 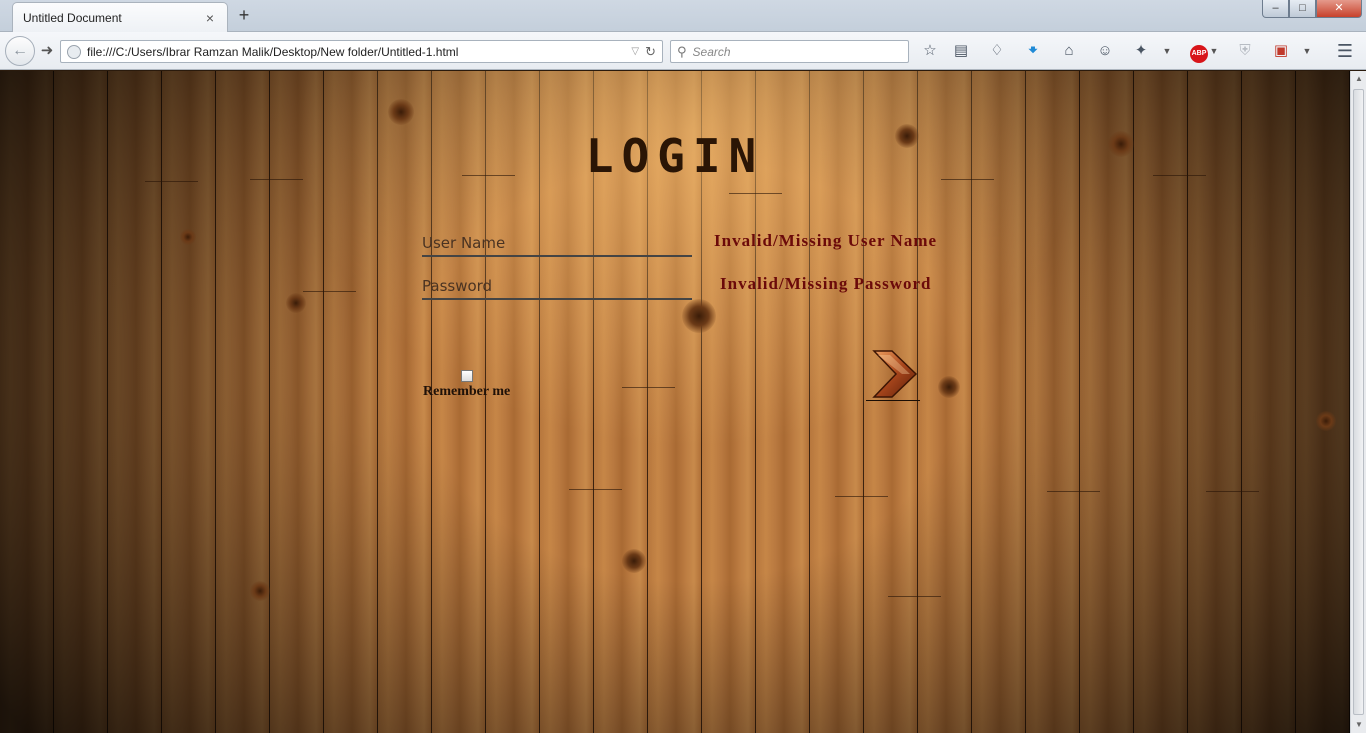 I want to click on tab-bar: Untitled Document × + – □ ✕, so click(x=683, y=16).